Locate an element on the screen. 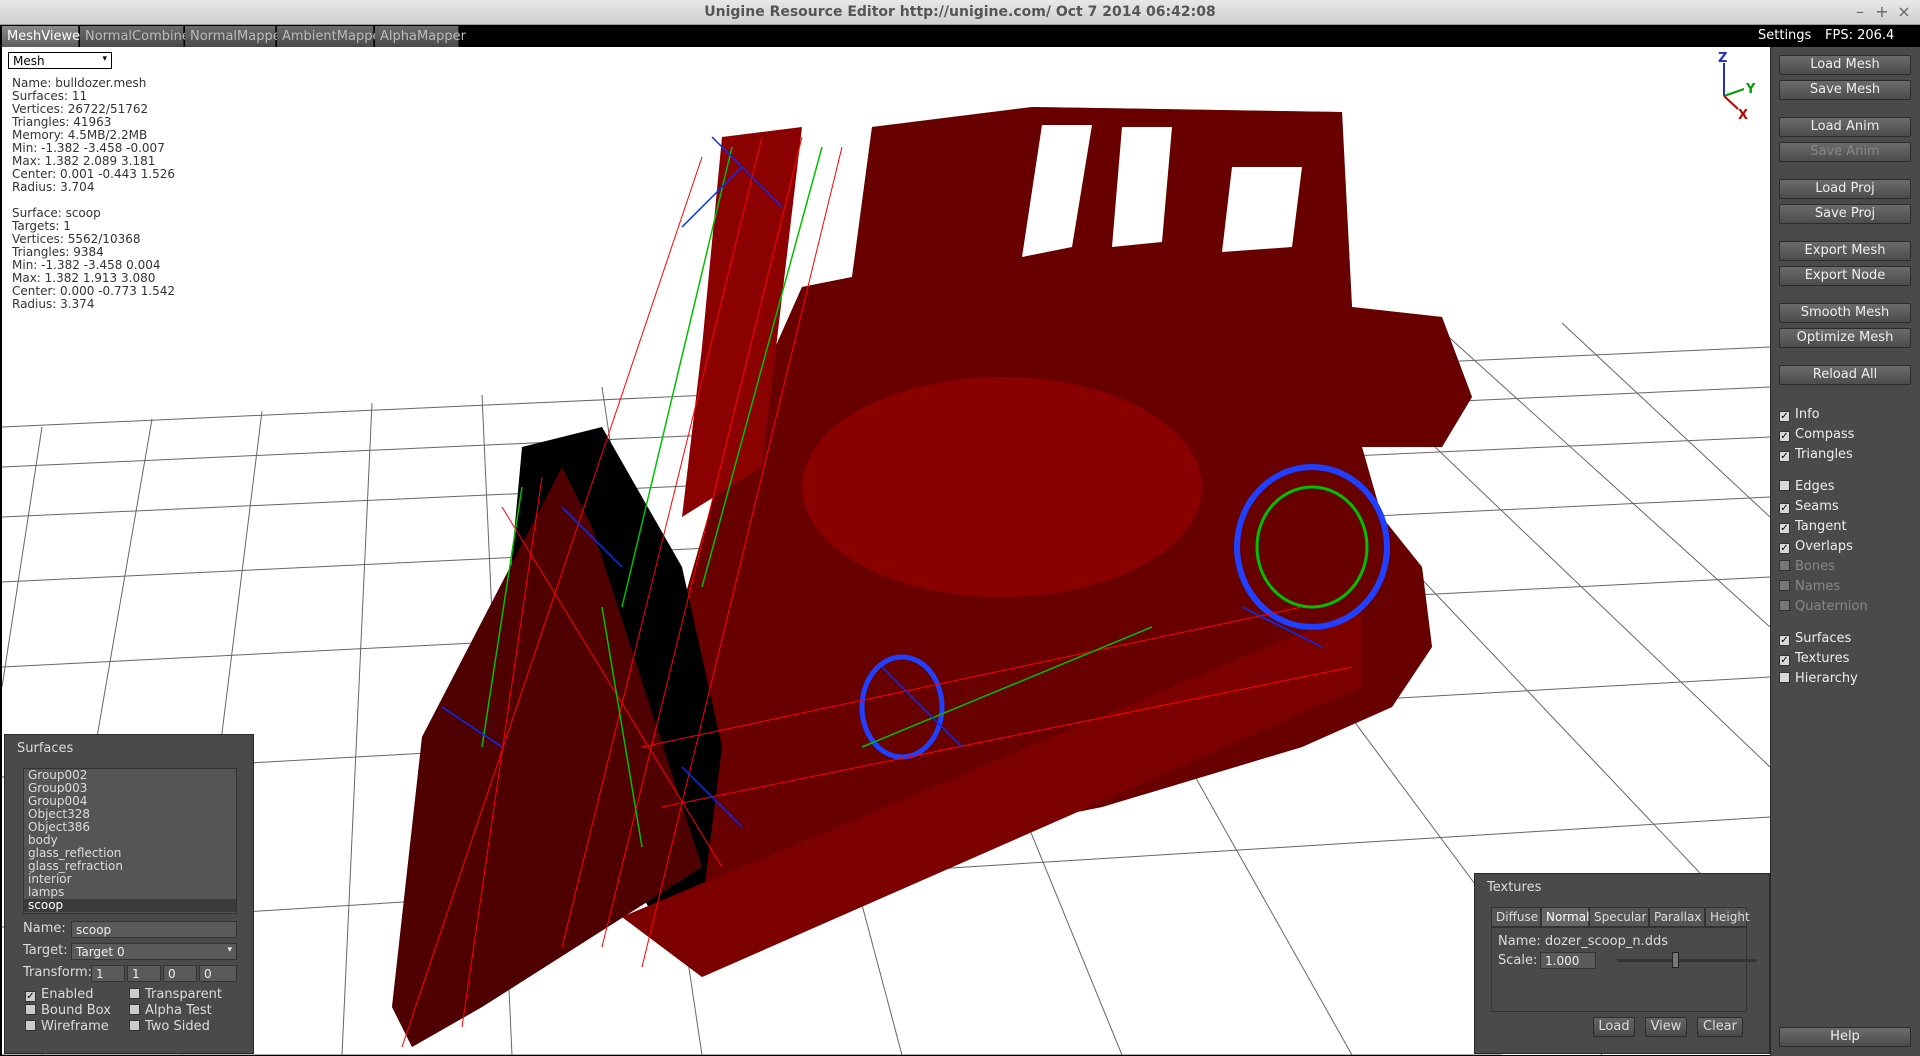  scale-slider-track is located at coordinates (1687, 960).